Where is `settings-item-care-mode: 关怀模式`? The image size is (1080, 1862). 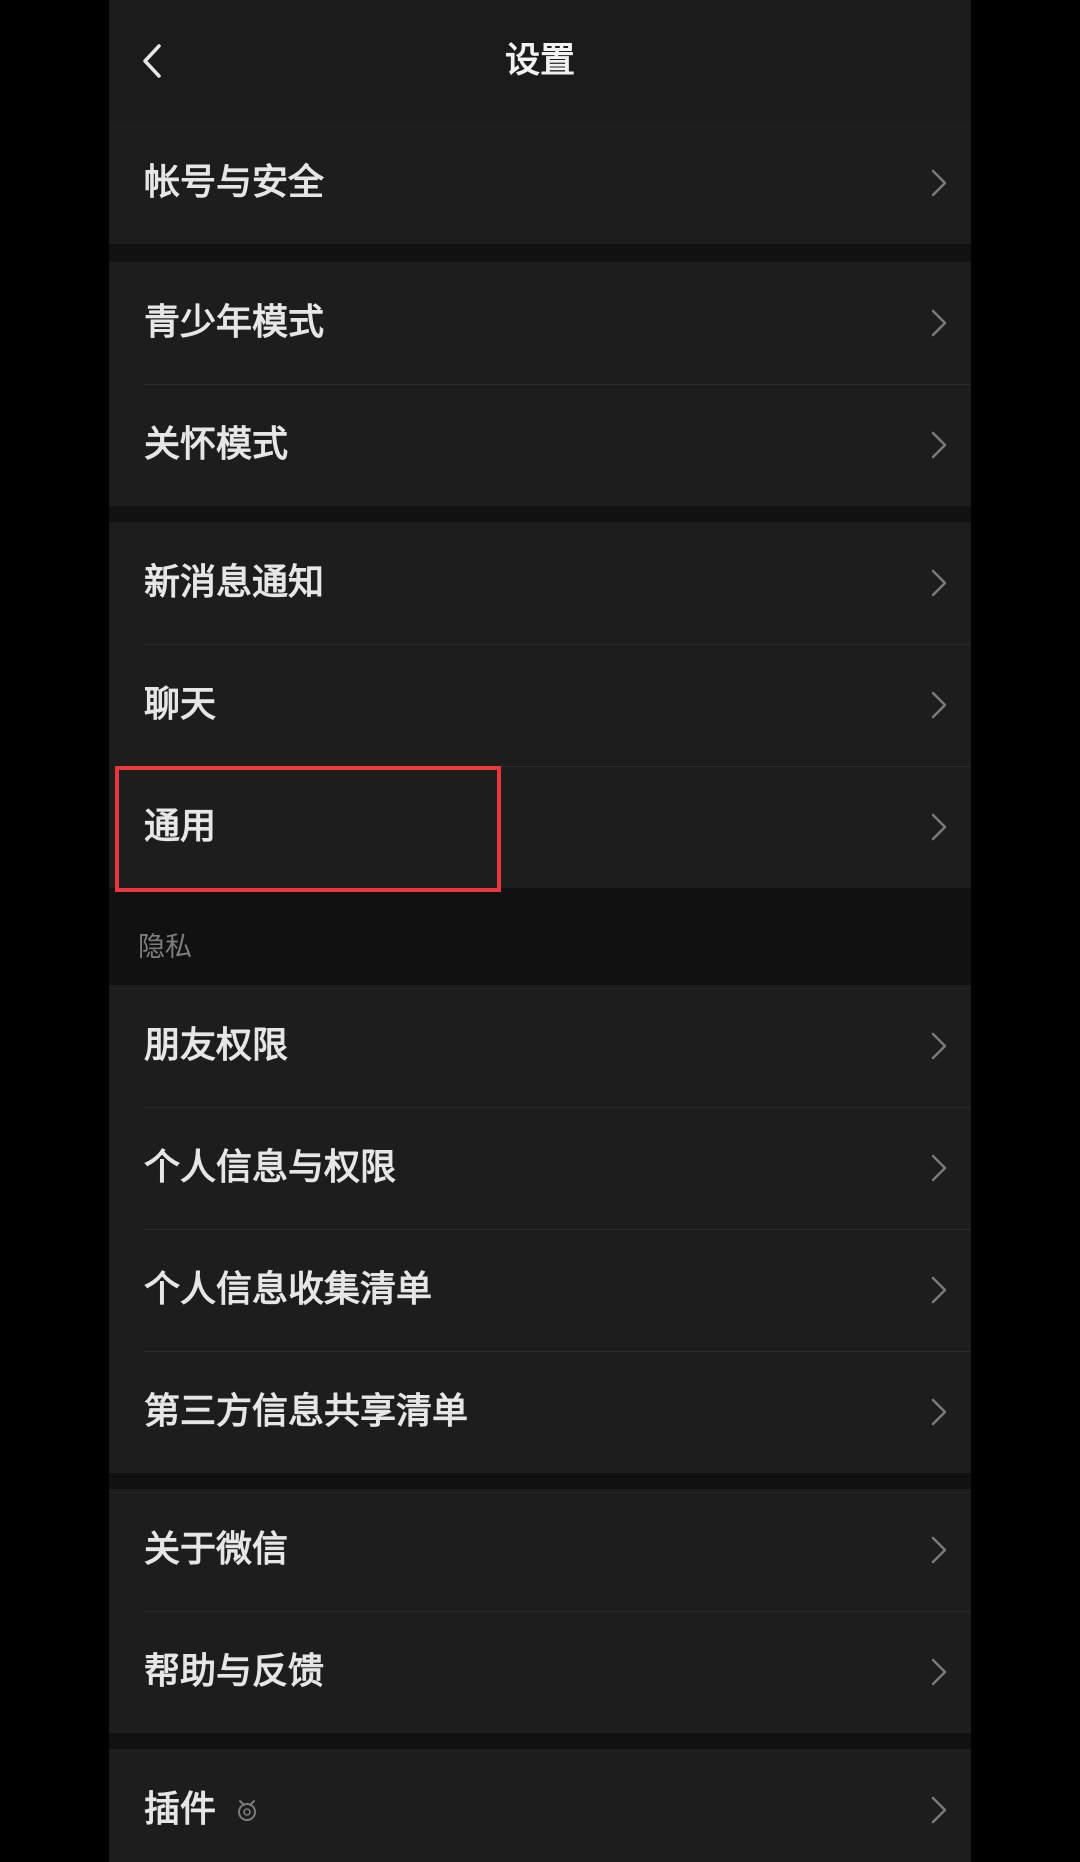 settings-item-care-mode: 关怀模式 is located at coordinates (540, 445).